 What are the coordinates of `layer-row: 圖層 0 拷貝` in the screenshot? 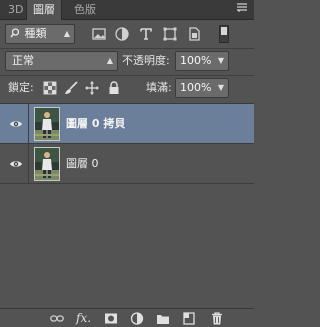 It's located at (127, 124).